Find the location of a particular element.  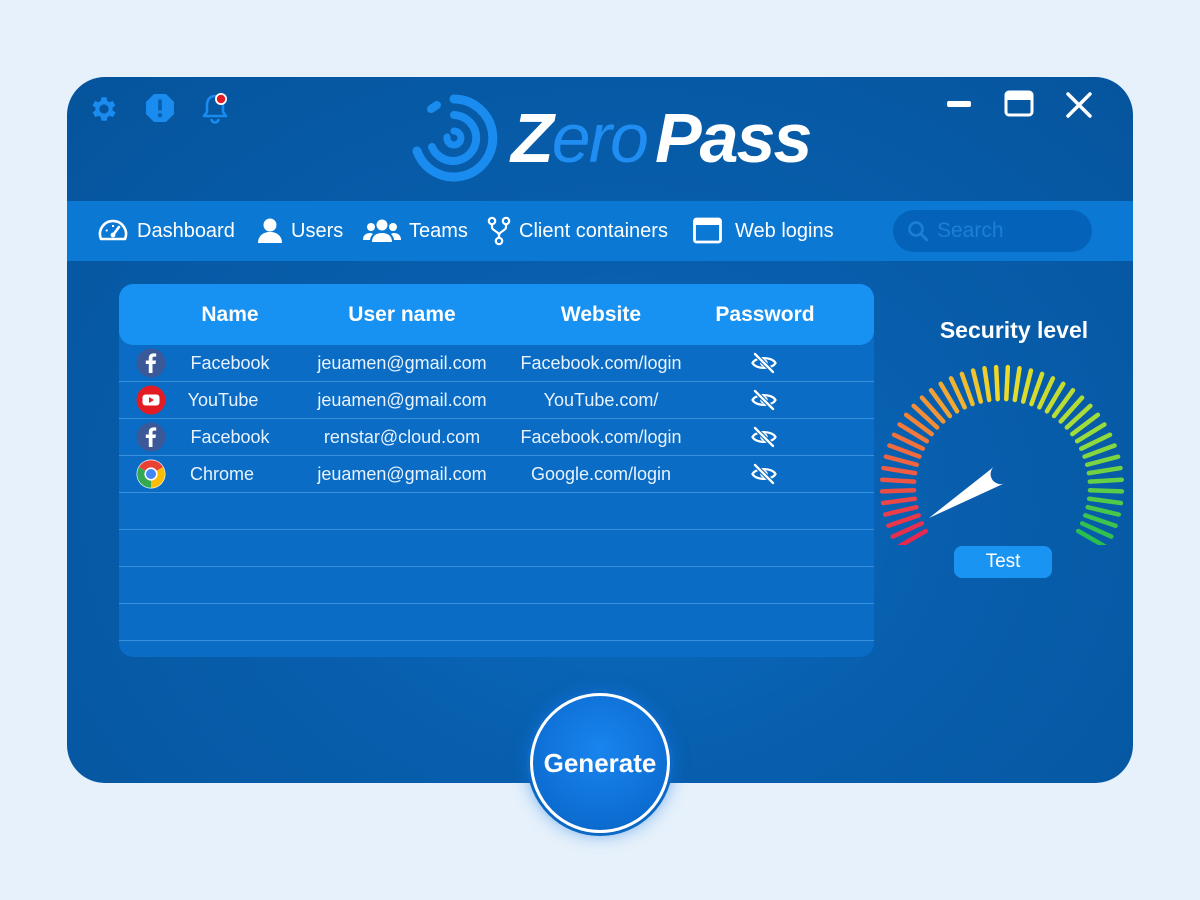

row-website: YouTube.com/ is located at coordinates (601, 400).